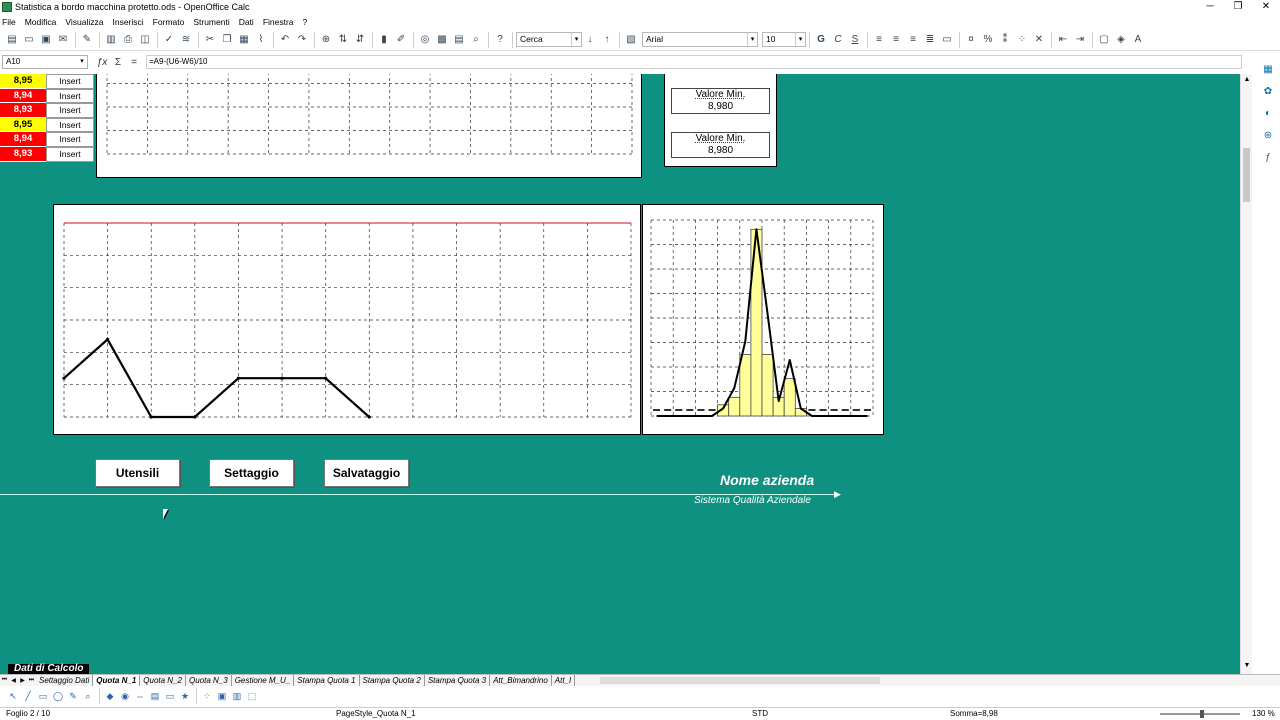 This screenshot has height=720, width=1280. Describe the element at coordinates (163, 680) in the screenshot. I see `sheet-tab: Quota N_2` at that location.